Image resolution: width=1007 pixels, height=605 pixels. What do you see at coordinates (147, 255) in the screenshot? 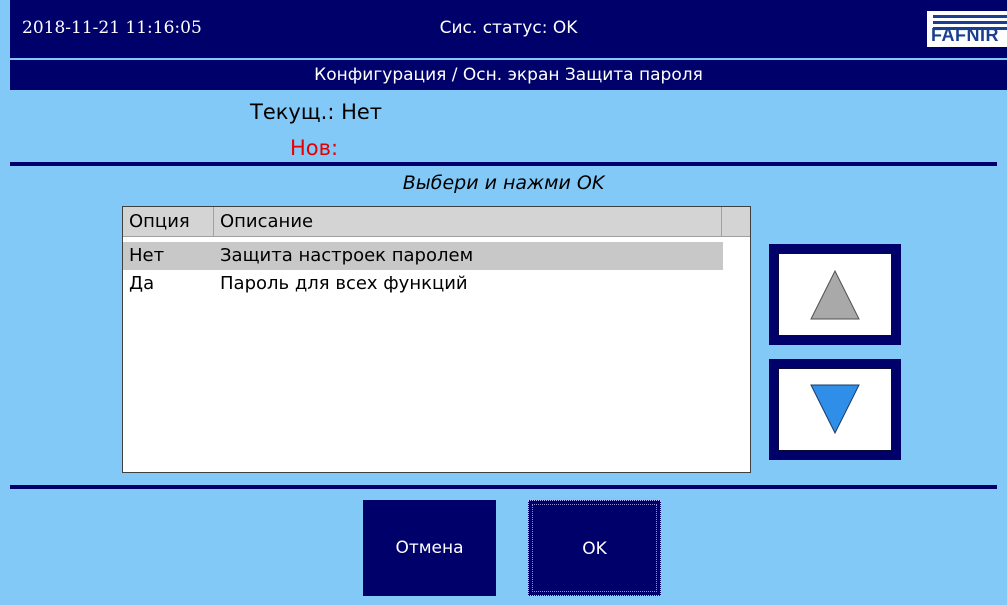
I see `row-option: Нет` at bounding box center [147, 255].